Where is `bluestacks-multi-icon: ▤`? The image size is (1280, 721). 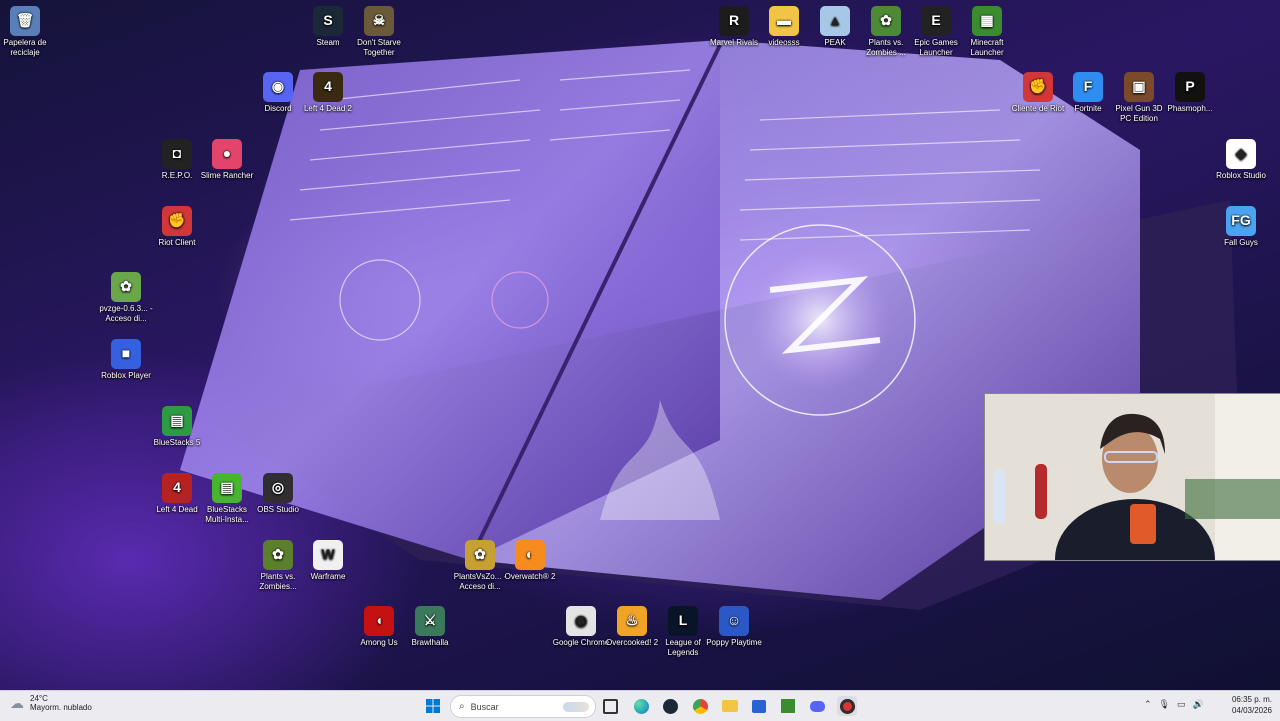 bluestacks-multi-icon: ▤ is located at coordinates (227, 488).